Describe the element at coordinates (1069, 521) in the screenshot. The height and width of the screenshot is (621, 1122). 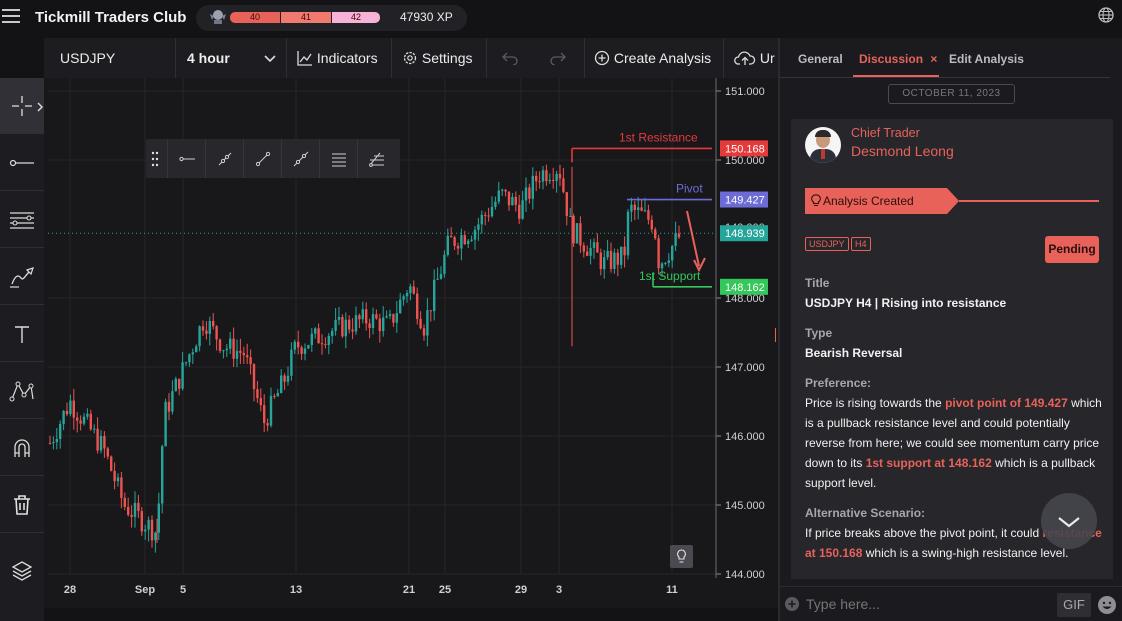
I see `scroll-down-button` at that location.